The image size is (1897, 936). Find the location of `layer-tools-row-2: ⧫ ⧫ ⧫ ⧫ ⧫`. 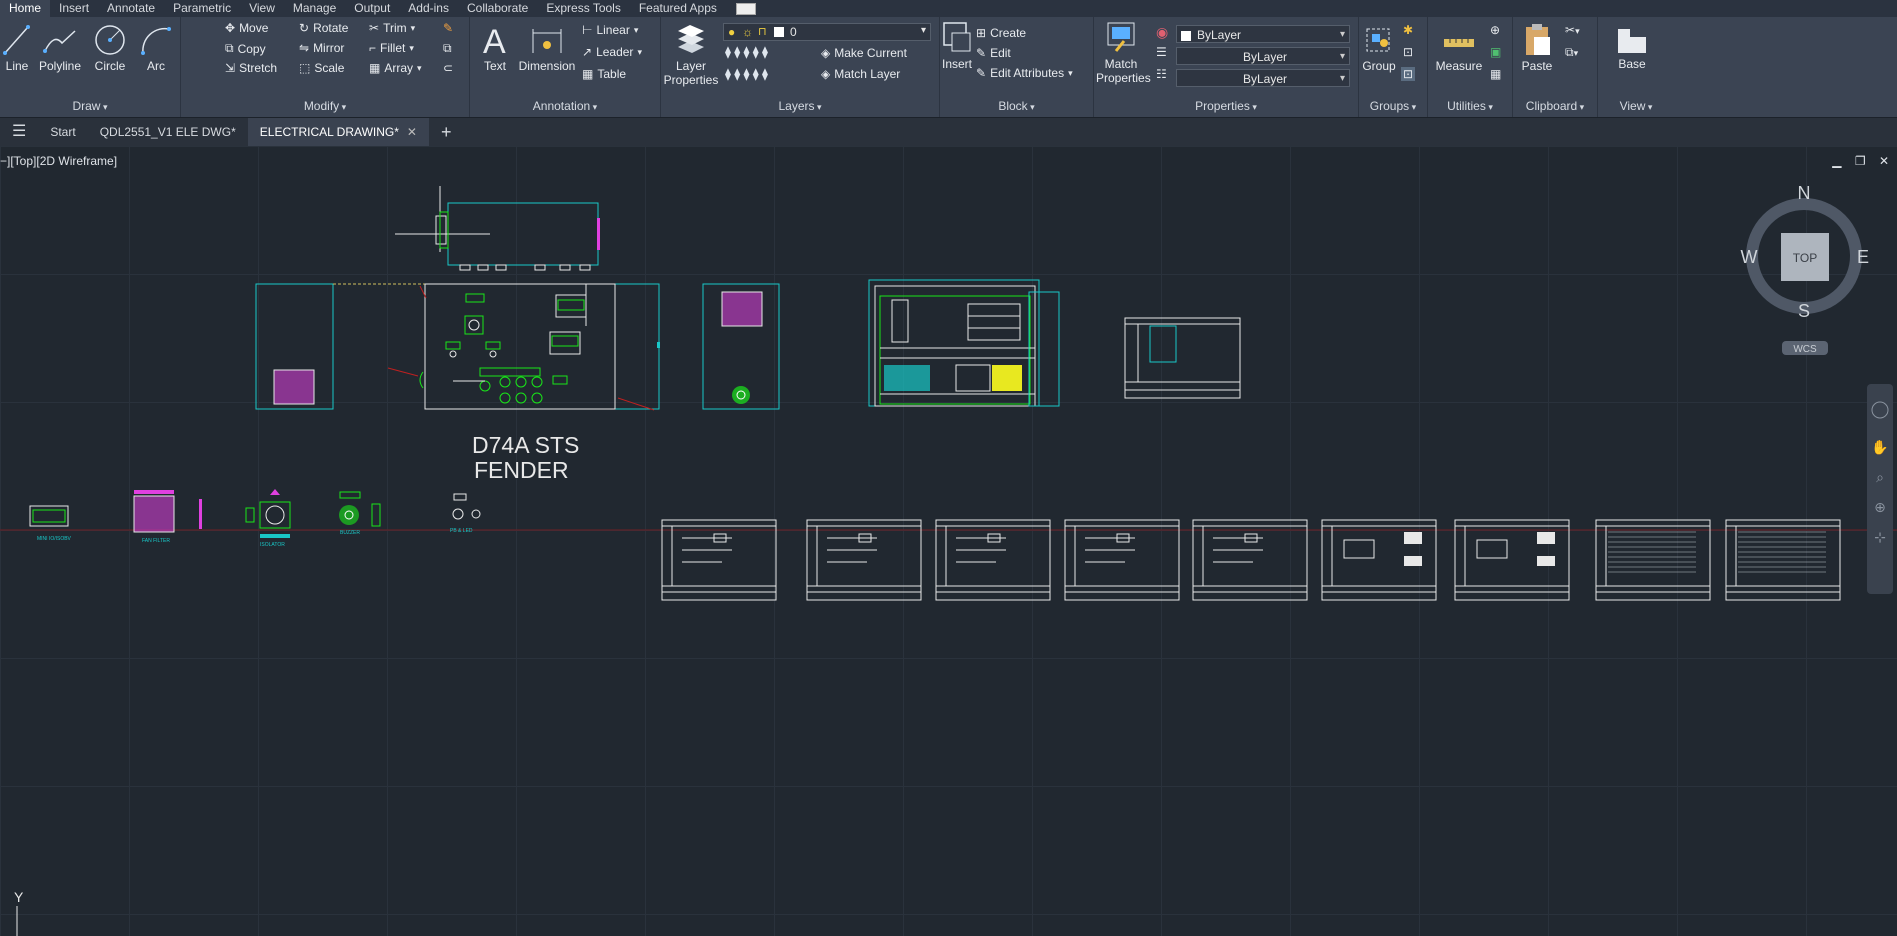

layer-tools-row-2: ⧫ ⧫ ⧫ ⧫ ⧫ is located at coordinates (746, 74).